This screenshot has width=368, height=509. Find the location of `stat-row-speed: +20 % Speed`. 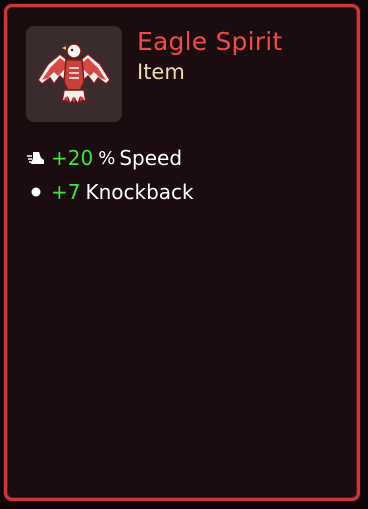

stat-row-speed: +20 % Speed is located at coordinates (103, 158).